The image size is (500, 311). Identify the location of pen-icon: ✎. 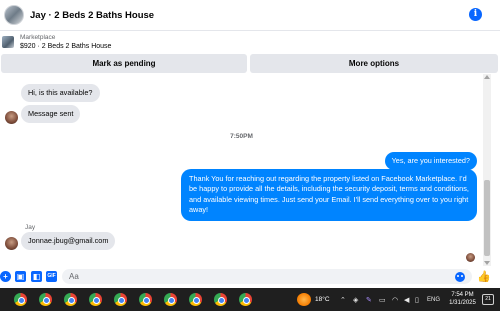
(369, 300).